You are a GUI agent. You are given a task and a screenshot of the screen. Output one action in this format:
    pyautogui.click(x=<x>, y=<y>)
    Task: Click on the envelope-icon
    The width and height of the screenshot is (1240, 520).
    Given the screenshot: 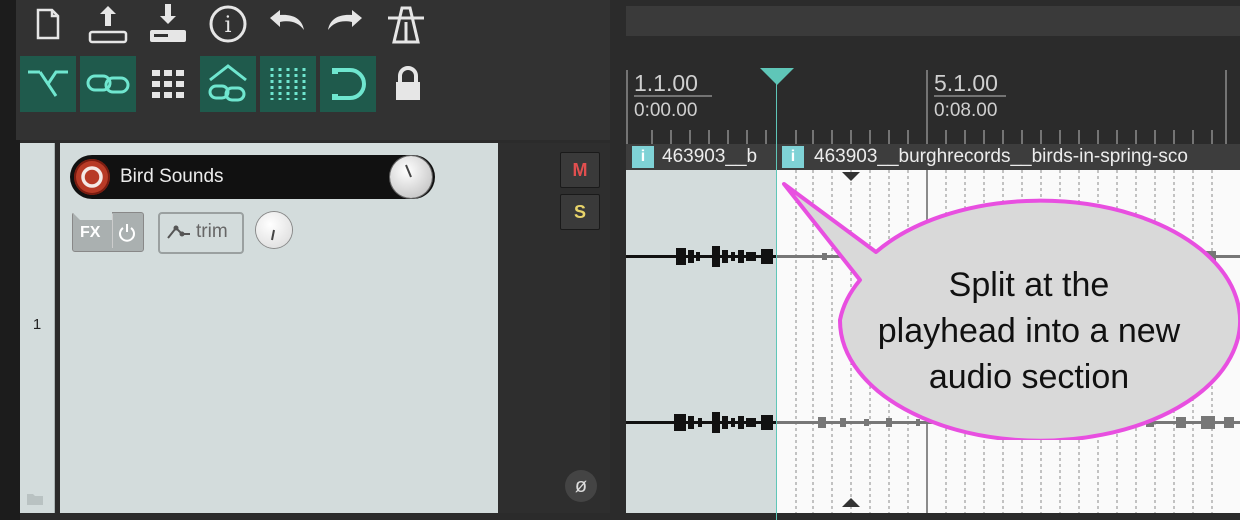 What is the action you would take?
    pyautogui.click(x=179, y=232)
    